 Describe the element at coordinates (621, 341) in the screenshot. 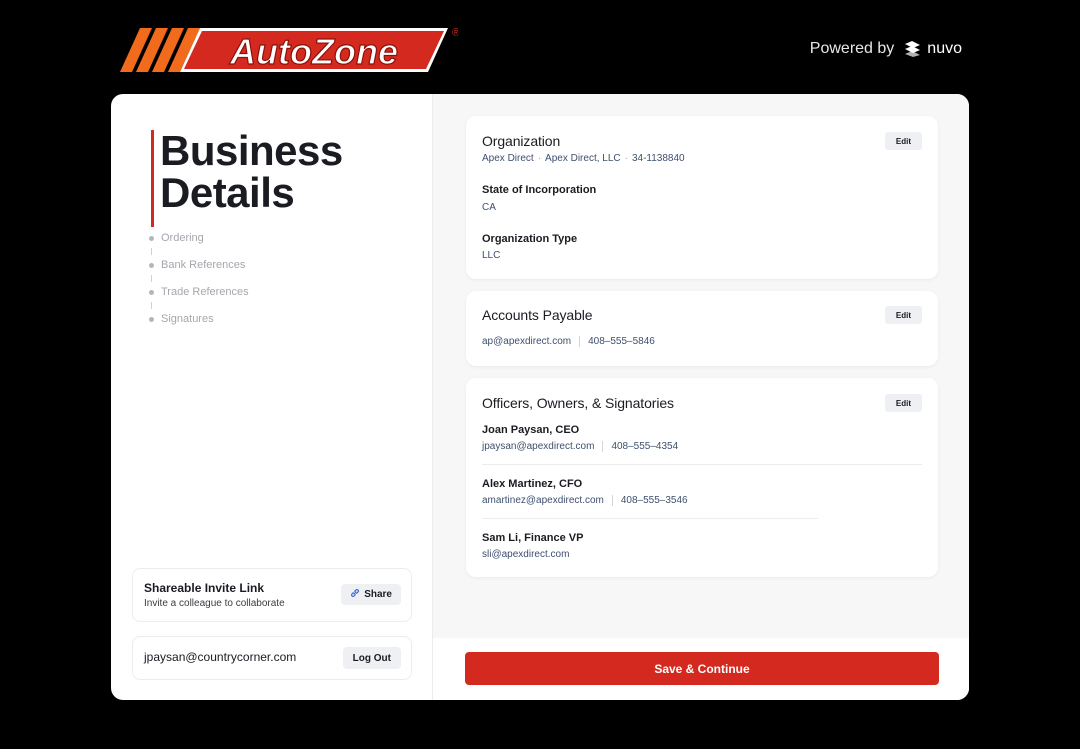

I see `accounts-payable-phone: 408–555–5846` at that location.